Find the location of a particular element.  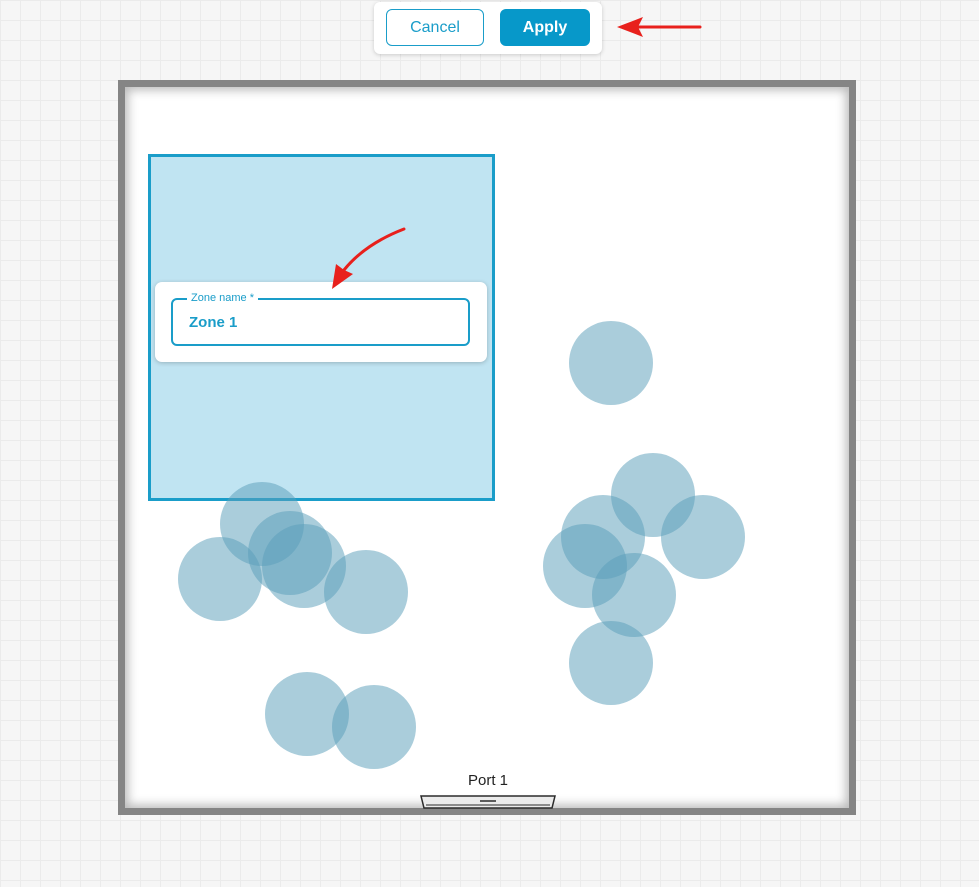

arrow-to-apply-icon is located at coordinates (659, 27).